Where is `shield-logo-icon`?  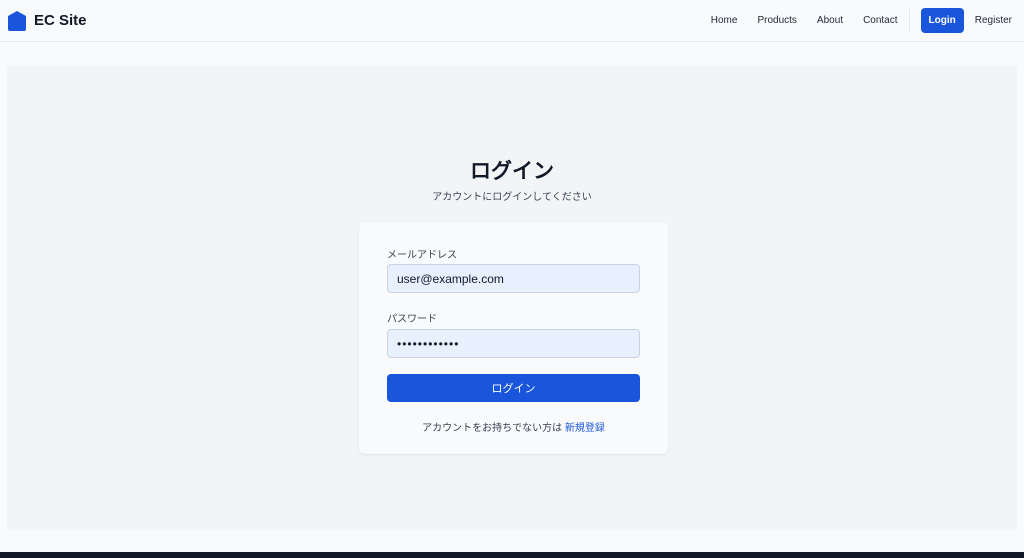 shield-logo-icon is located at coordinates (17, 20).